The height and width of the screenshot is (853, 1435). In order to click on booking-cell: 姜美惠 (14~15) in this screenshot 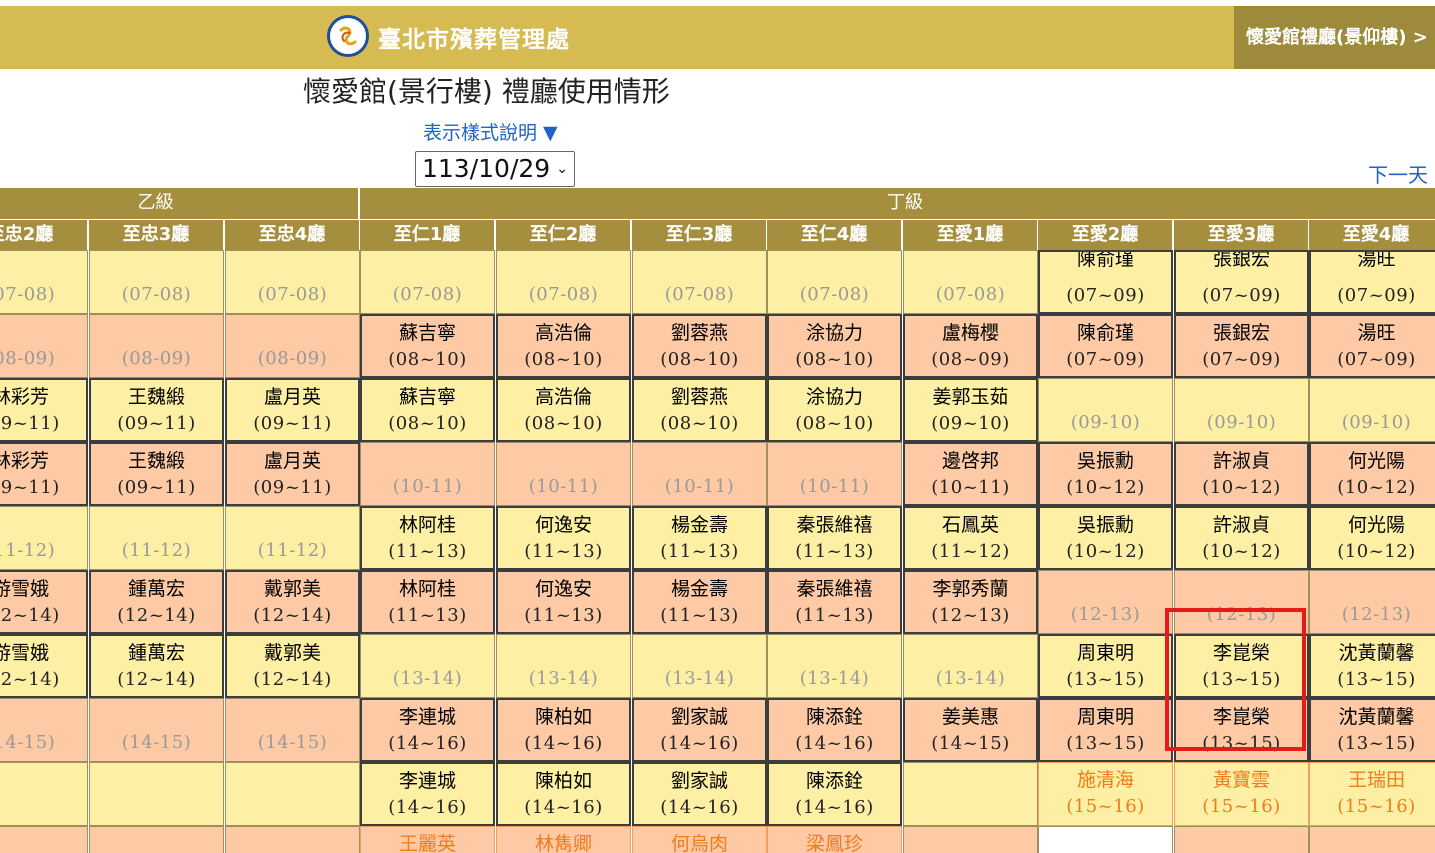, I will do `click(970, 730)`.